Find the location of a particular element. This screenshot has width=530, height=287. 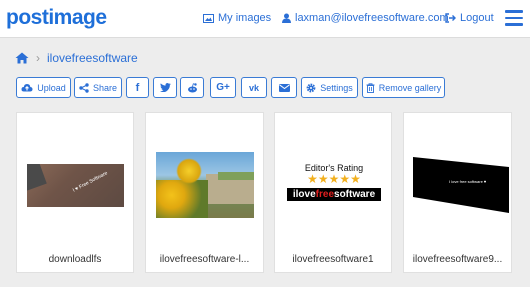

upload-button: Upload is located at coordinates (43, 87).